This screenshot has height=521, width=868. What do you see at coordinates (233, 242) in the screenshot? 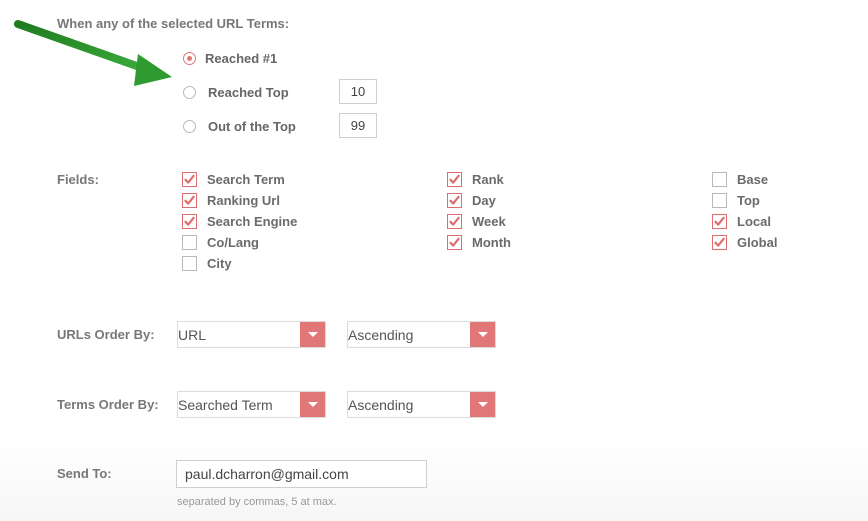
I see `checkbox-co-lang-label: Co/Lang` at bounding box center [233, 242].